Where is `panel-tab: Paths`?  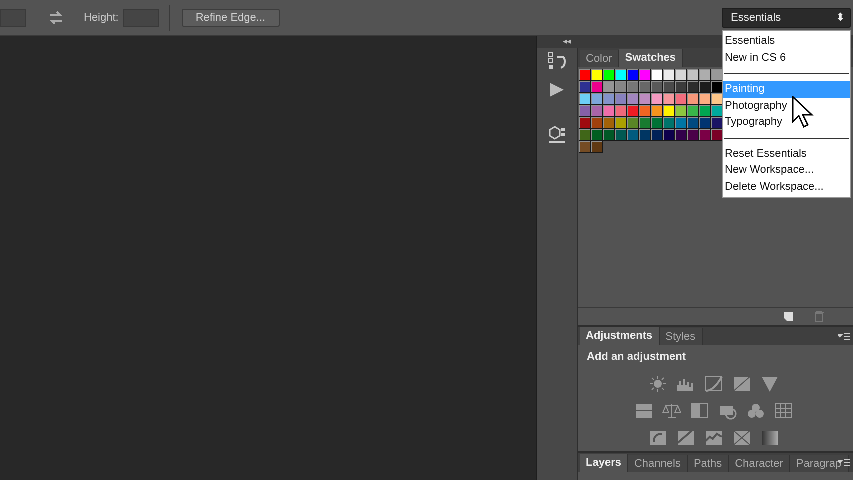
panel-tab: Paths is located at coordinates (709, 463).